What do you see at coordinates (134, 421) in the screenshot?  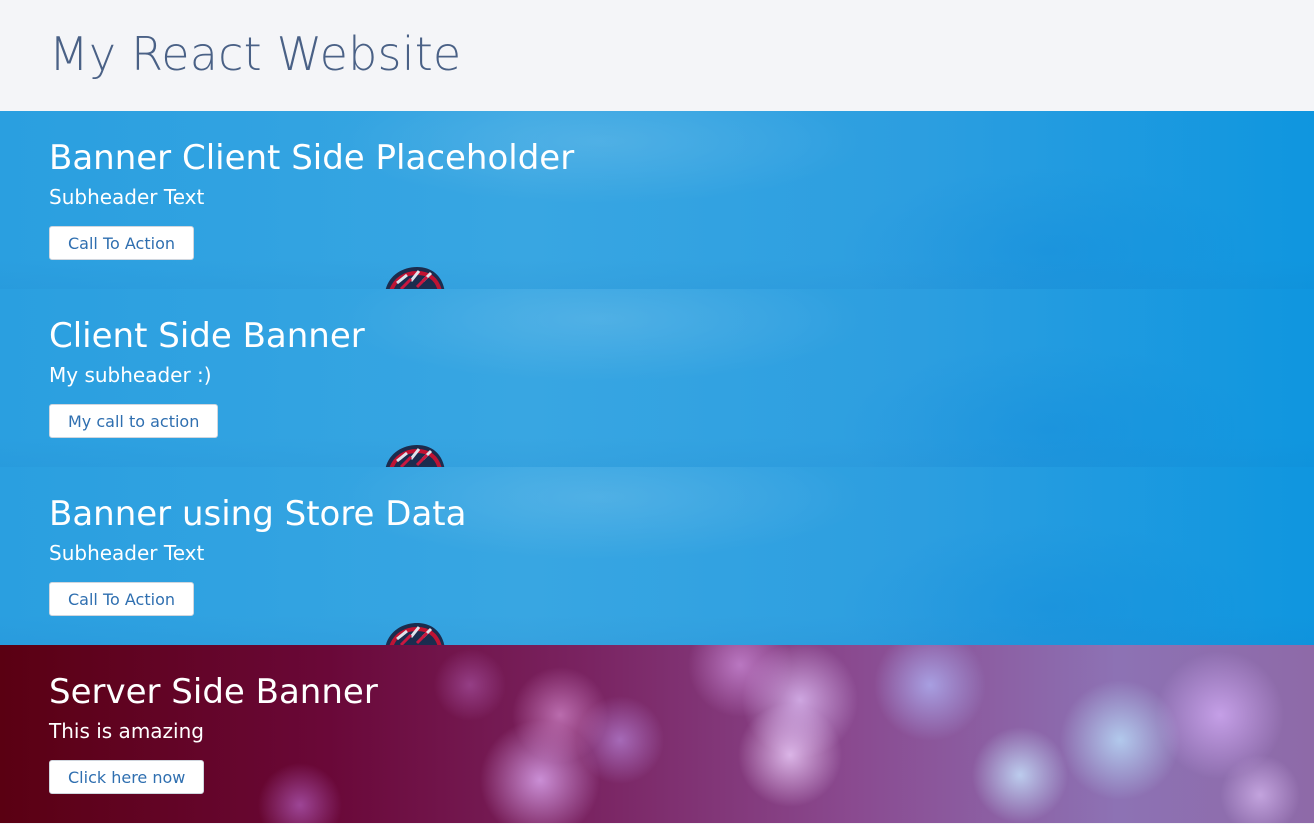 I see `call-to-action-button: My call to action` at bounding box center [134, 421].